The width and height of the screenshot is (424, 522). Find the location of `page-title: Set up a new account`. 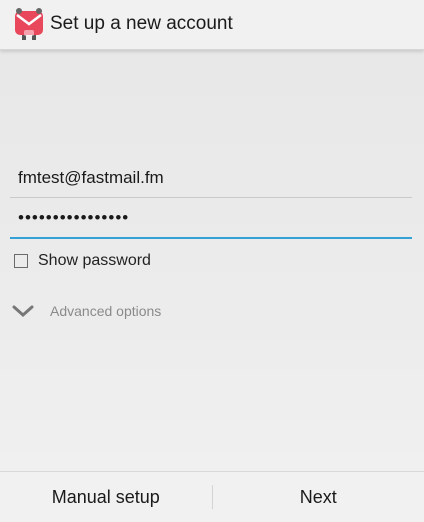

page-title: Set up a new account is located at coordinates (141, 24).